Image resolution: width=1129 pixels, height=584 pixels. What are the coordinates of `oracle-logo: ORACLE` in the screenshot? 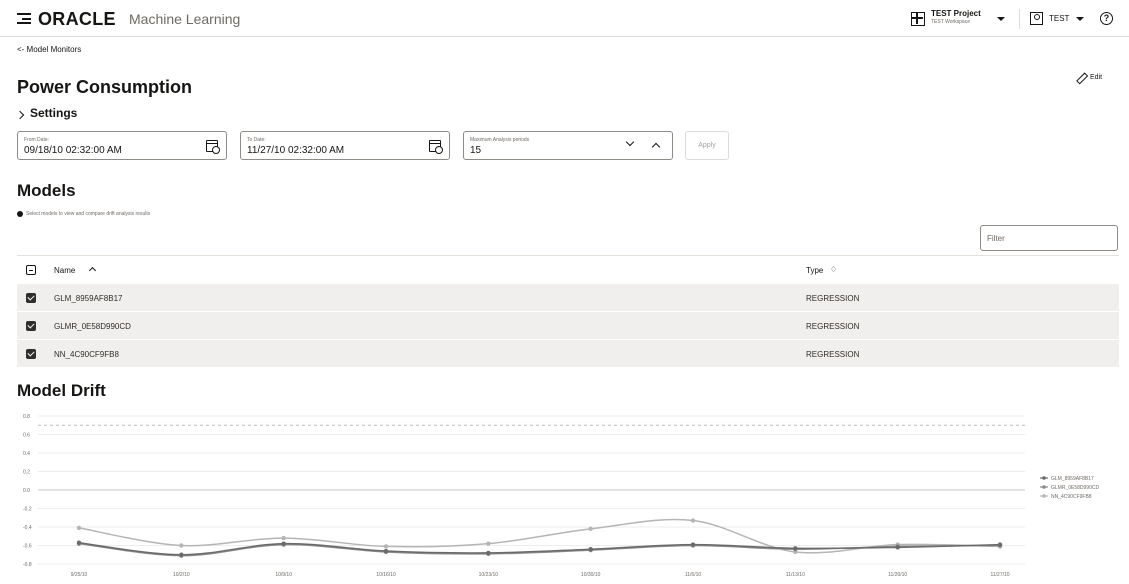 It's located at (77, 19).